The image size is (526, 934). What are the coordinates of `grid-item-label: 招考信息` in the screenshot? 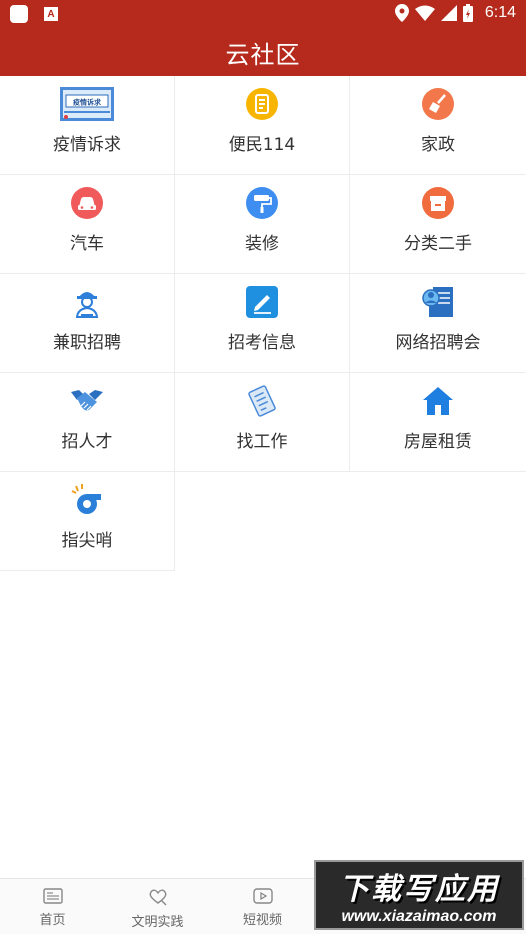 It's located at (262, 343).